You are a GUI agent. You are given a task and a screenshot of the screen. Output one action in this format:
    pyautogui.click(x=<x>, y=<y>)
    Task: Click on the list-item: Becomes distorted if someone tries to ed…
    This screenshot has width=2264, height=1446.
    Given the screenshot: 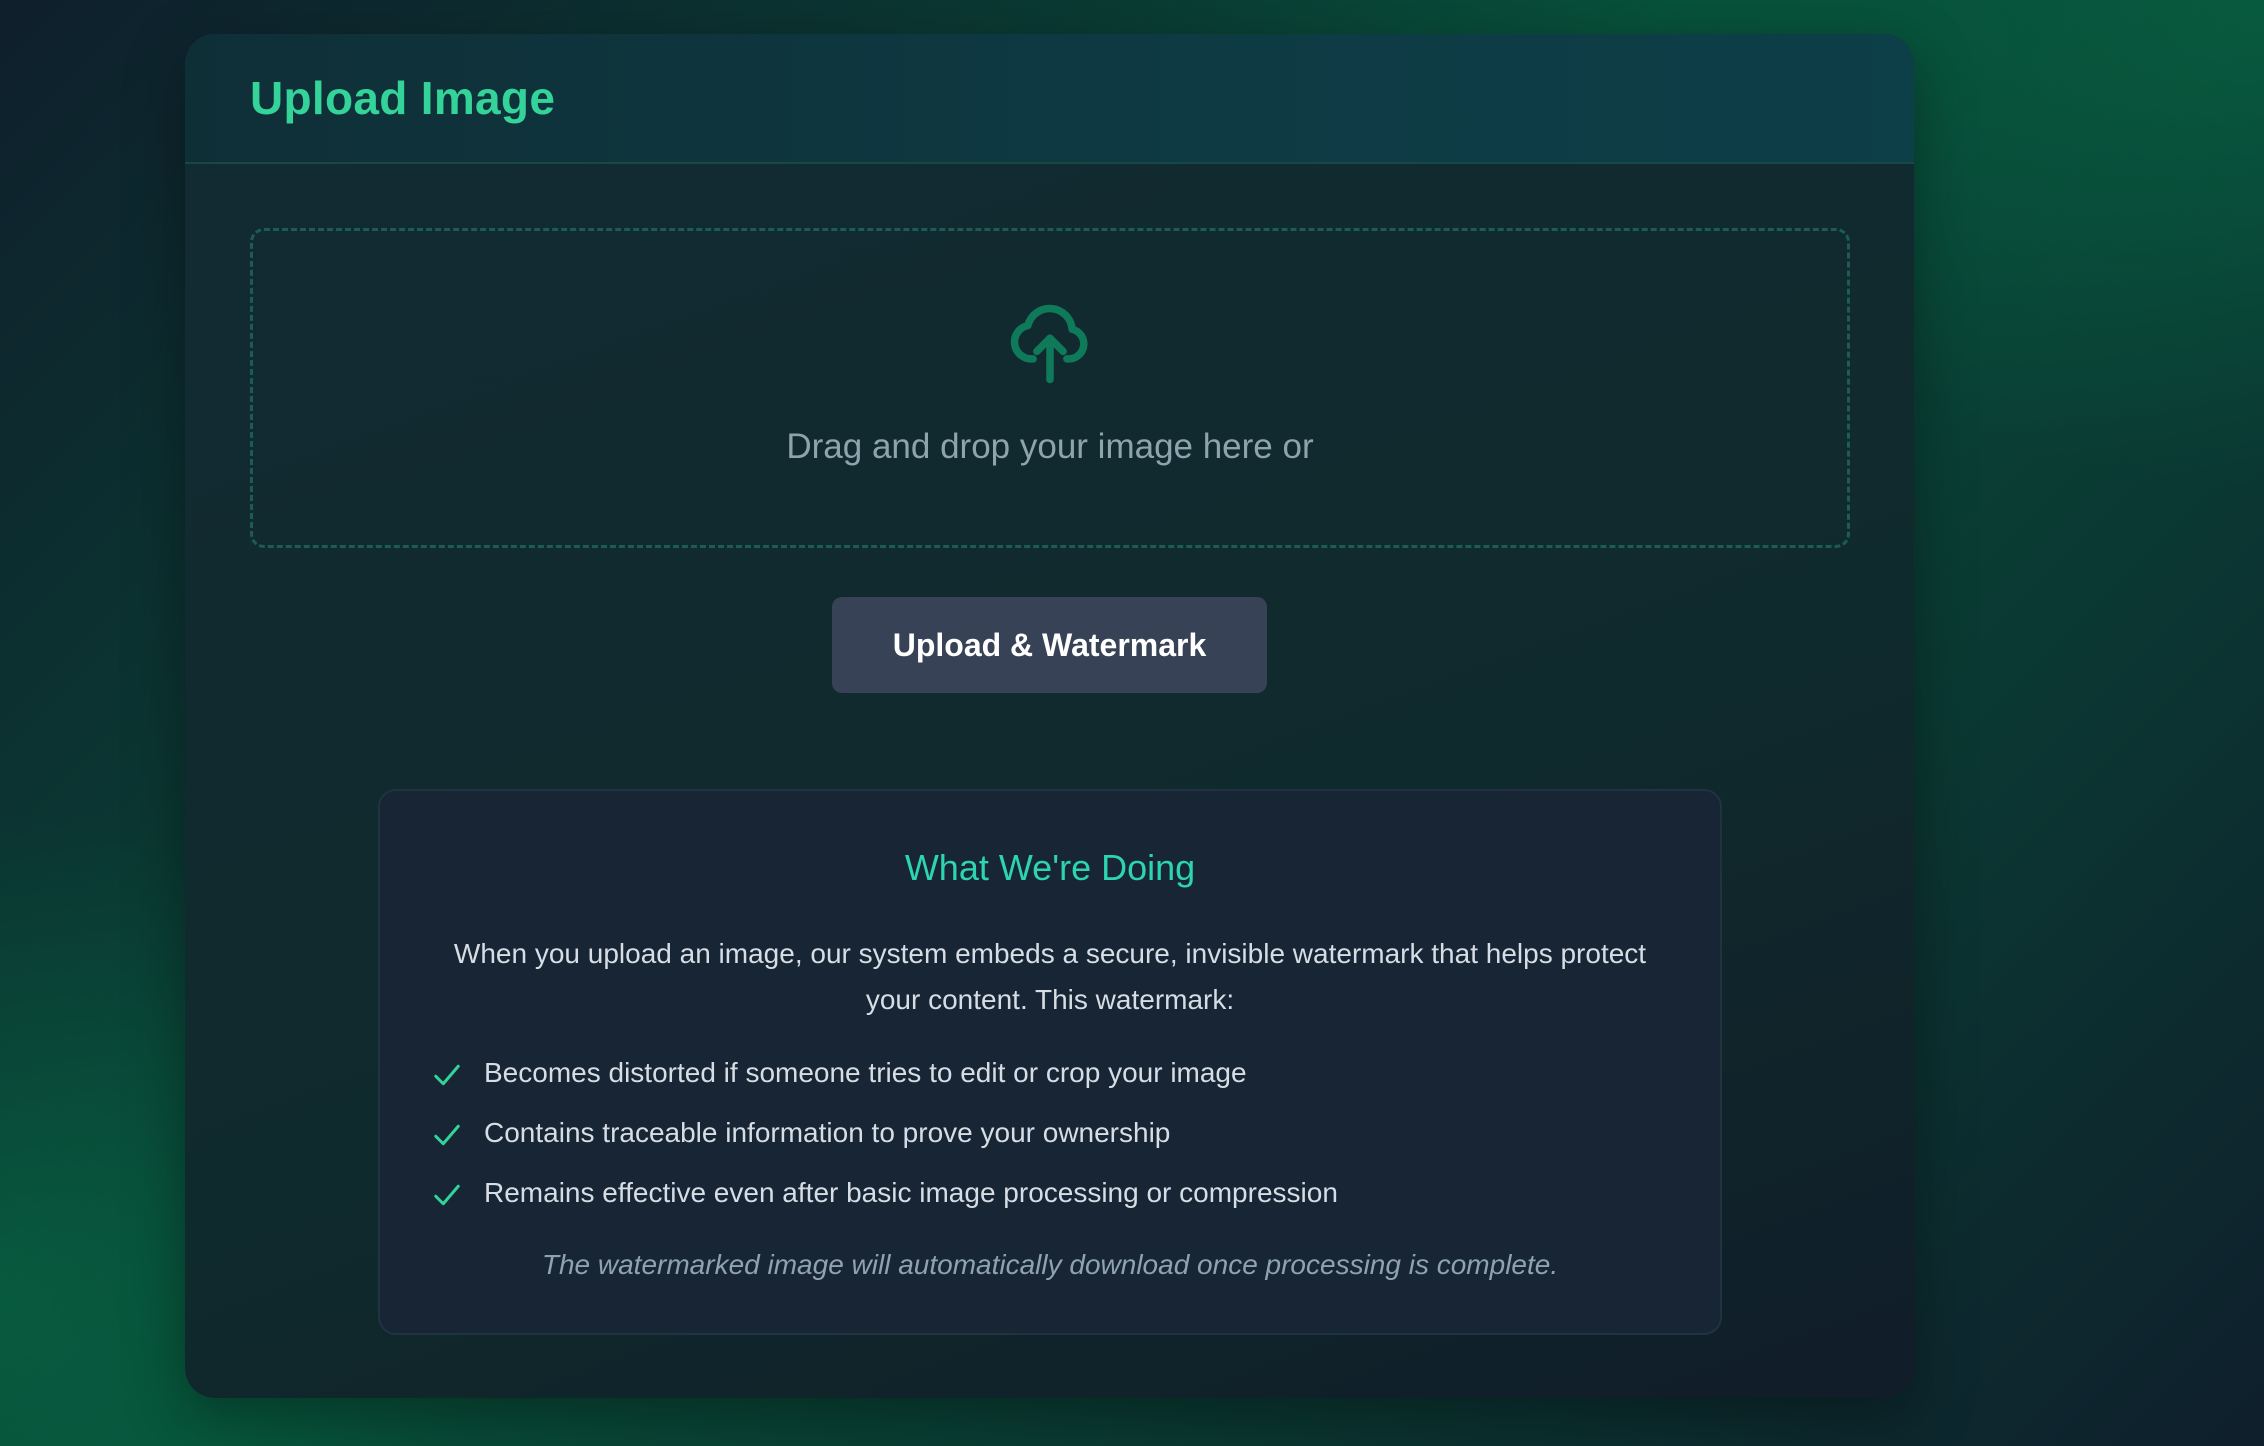 What is the action you would take?
    pyautogui.click(x=885, y=1073)
    